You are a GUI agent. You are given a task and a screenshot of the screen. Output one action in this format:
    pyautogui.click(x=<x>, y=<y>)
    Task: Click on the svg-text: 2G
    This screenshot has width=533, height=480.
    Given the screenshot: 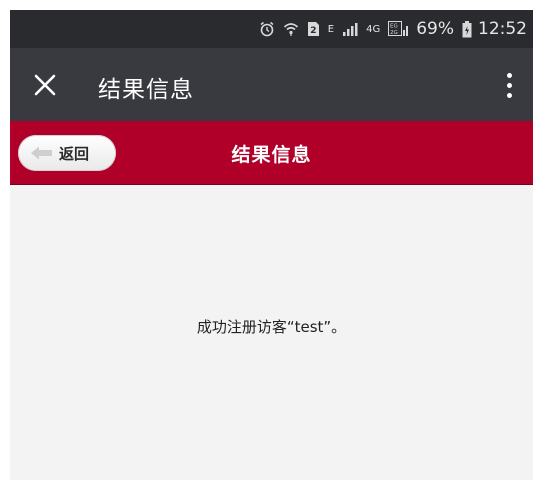 What is the action you would take?
    pyautogui.click(x=394, y=33)
    